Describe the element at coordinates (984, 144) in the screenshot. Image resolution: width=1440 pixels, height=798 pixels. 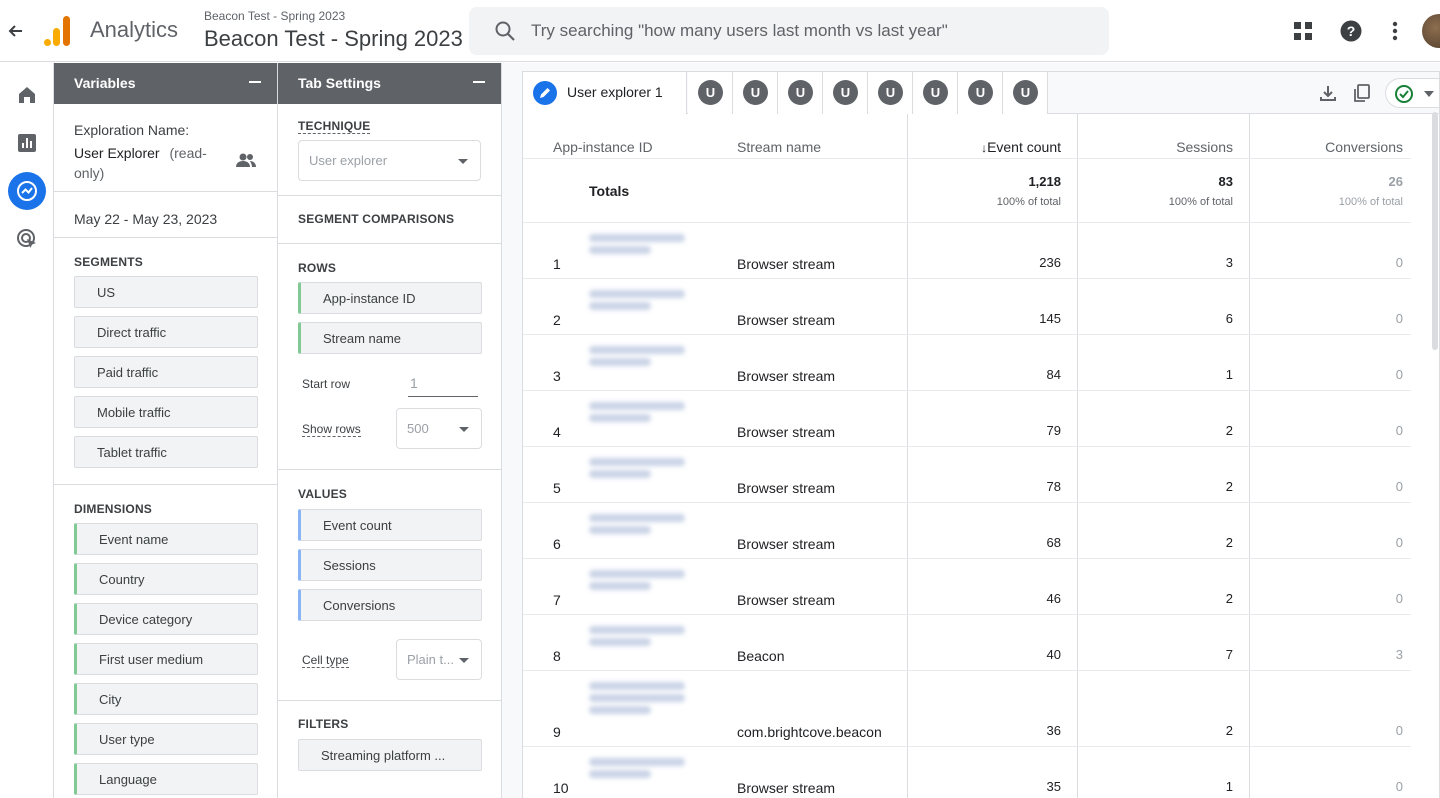
I see `column-header-event-count: ↓Event count` at that location.